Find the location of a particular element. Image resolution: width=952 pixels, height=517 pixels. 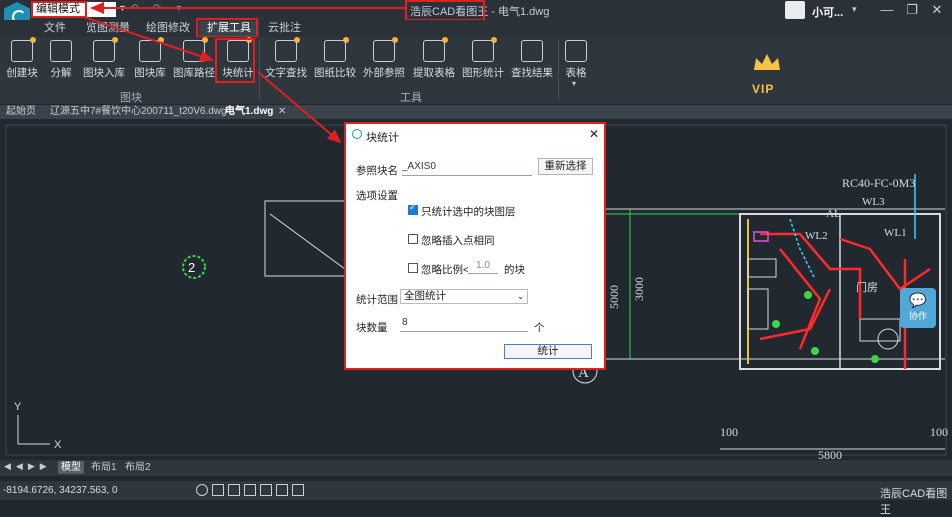

dialog-close-button: ✕ is located at coordinates (594, 134).